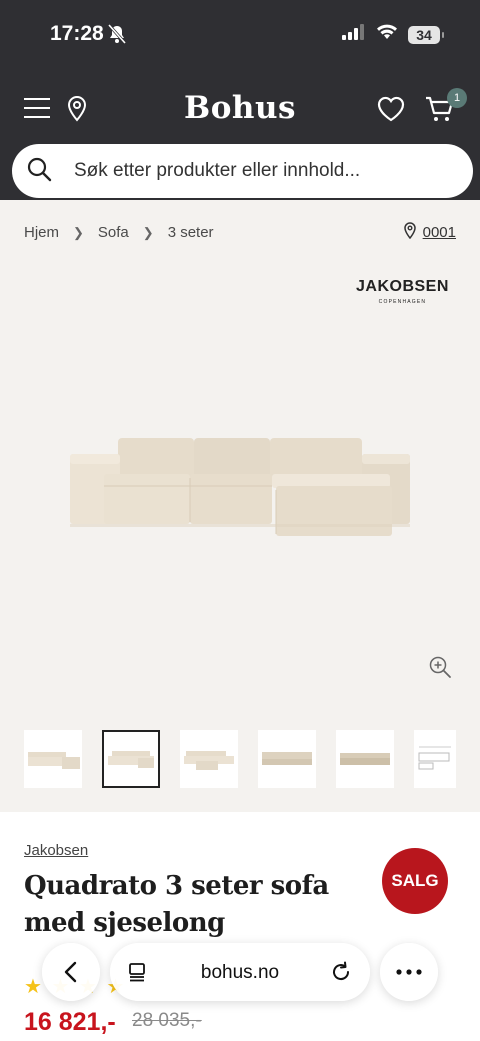  What do you see at coordinates (56, 850) in the screenshot?
I see `brand-link: Jakobsen` at bounding box center [56, 850].